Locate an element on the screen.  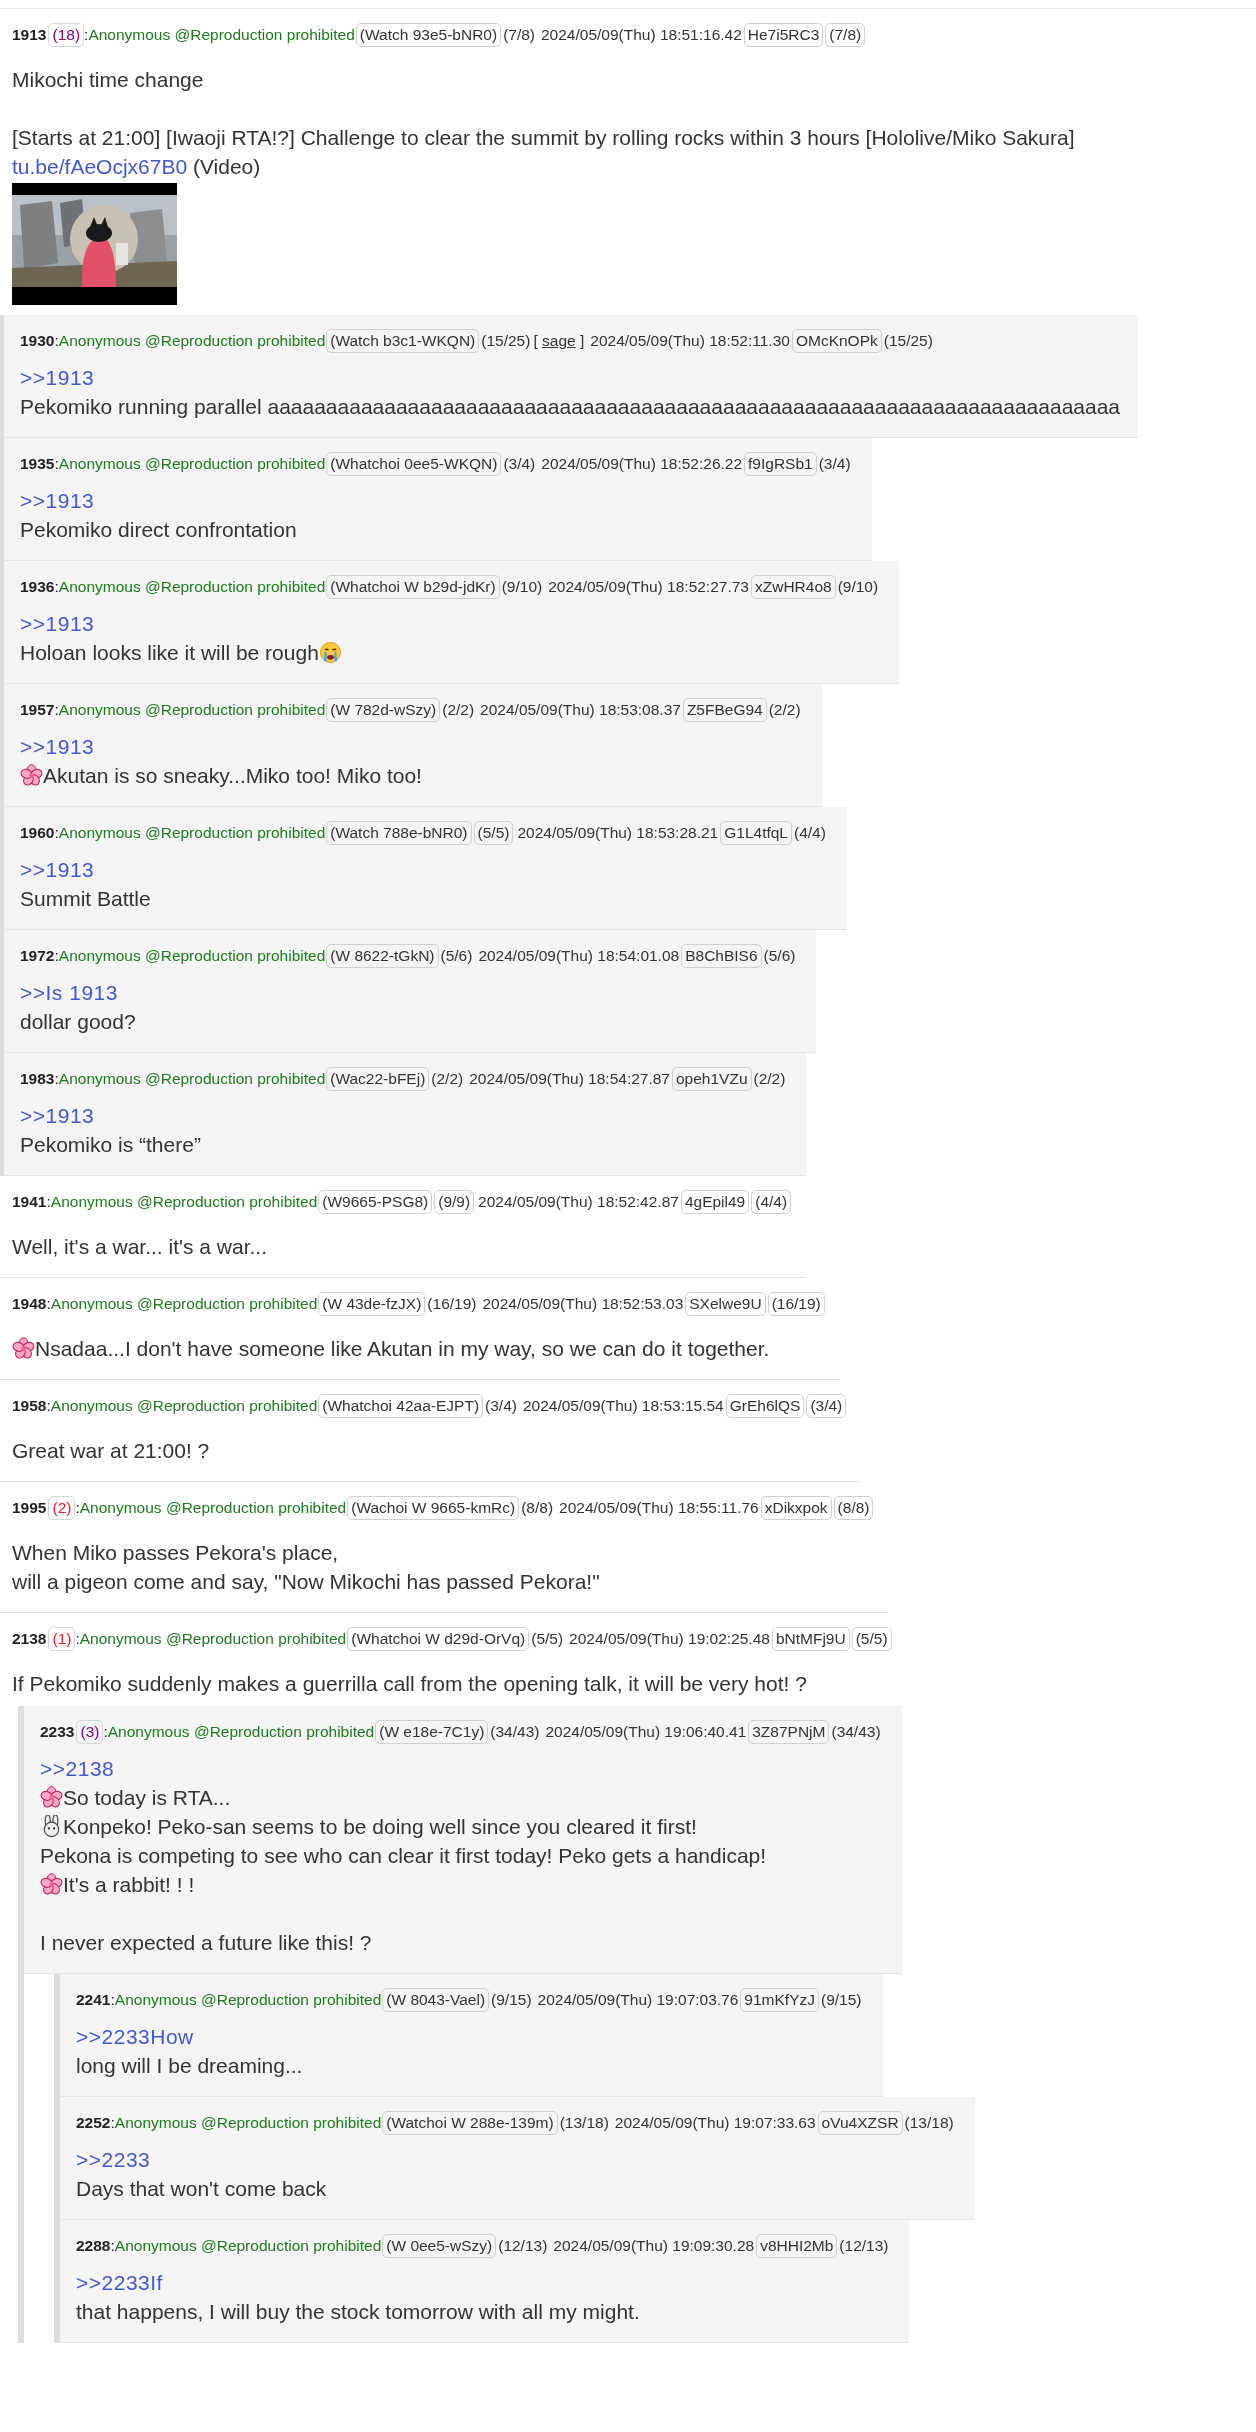
poster-id: (Whatchoi 0ee5-WKQN) is located at coordinates (414, 464).